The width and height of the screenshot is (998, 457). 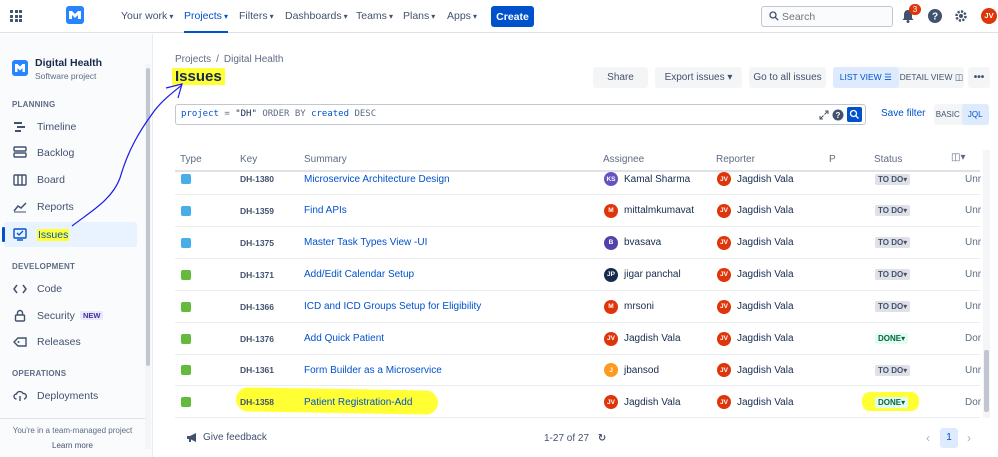 What do you see at coordinates (359, 275) in the screenshot?
I see `issue-summary-link: Add/Edit Calendar Setup` at bounding box center [359, 275].